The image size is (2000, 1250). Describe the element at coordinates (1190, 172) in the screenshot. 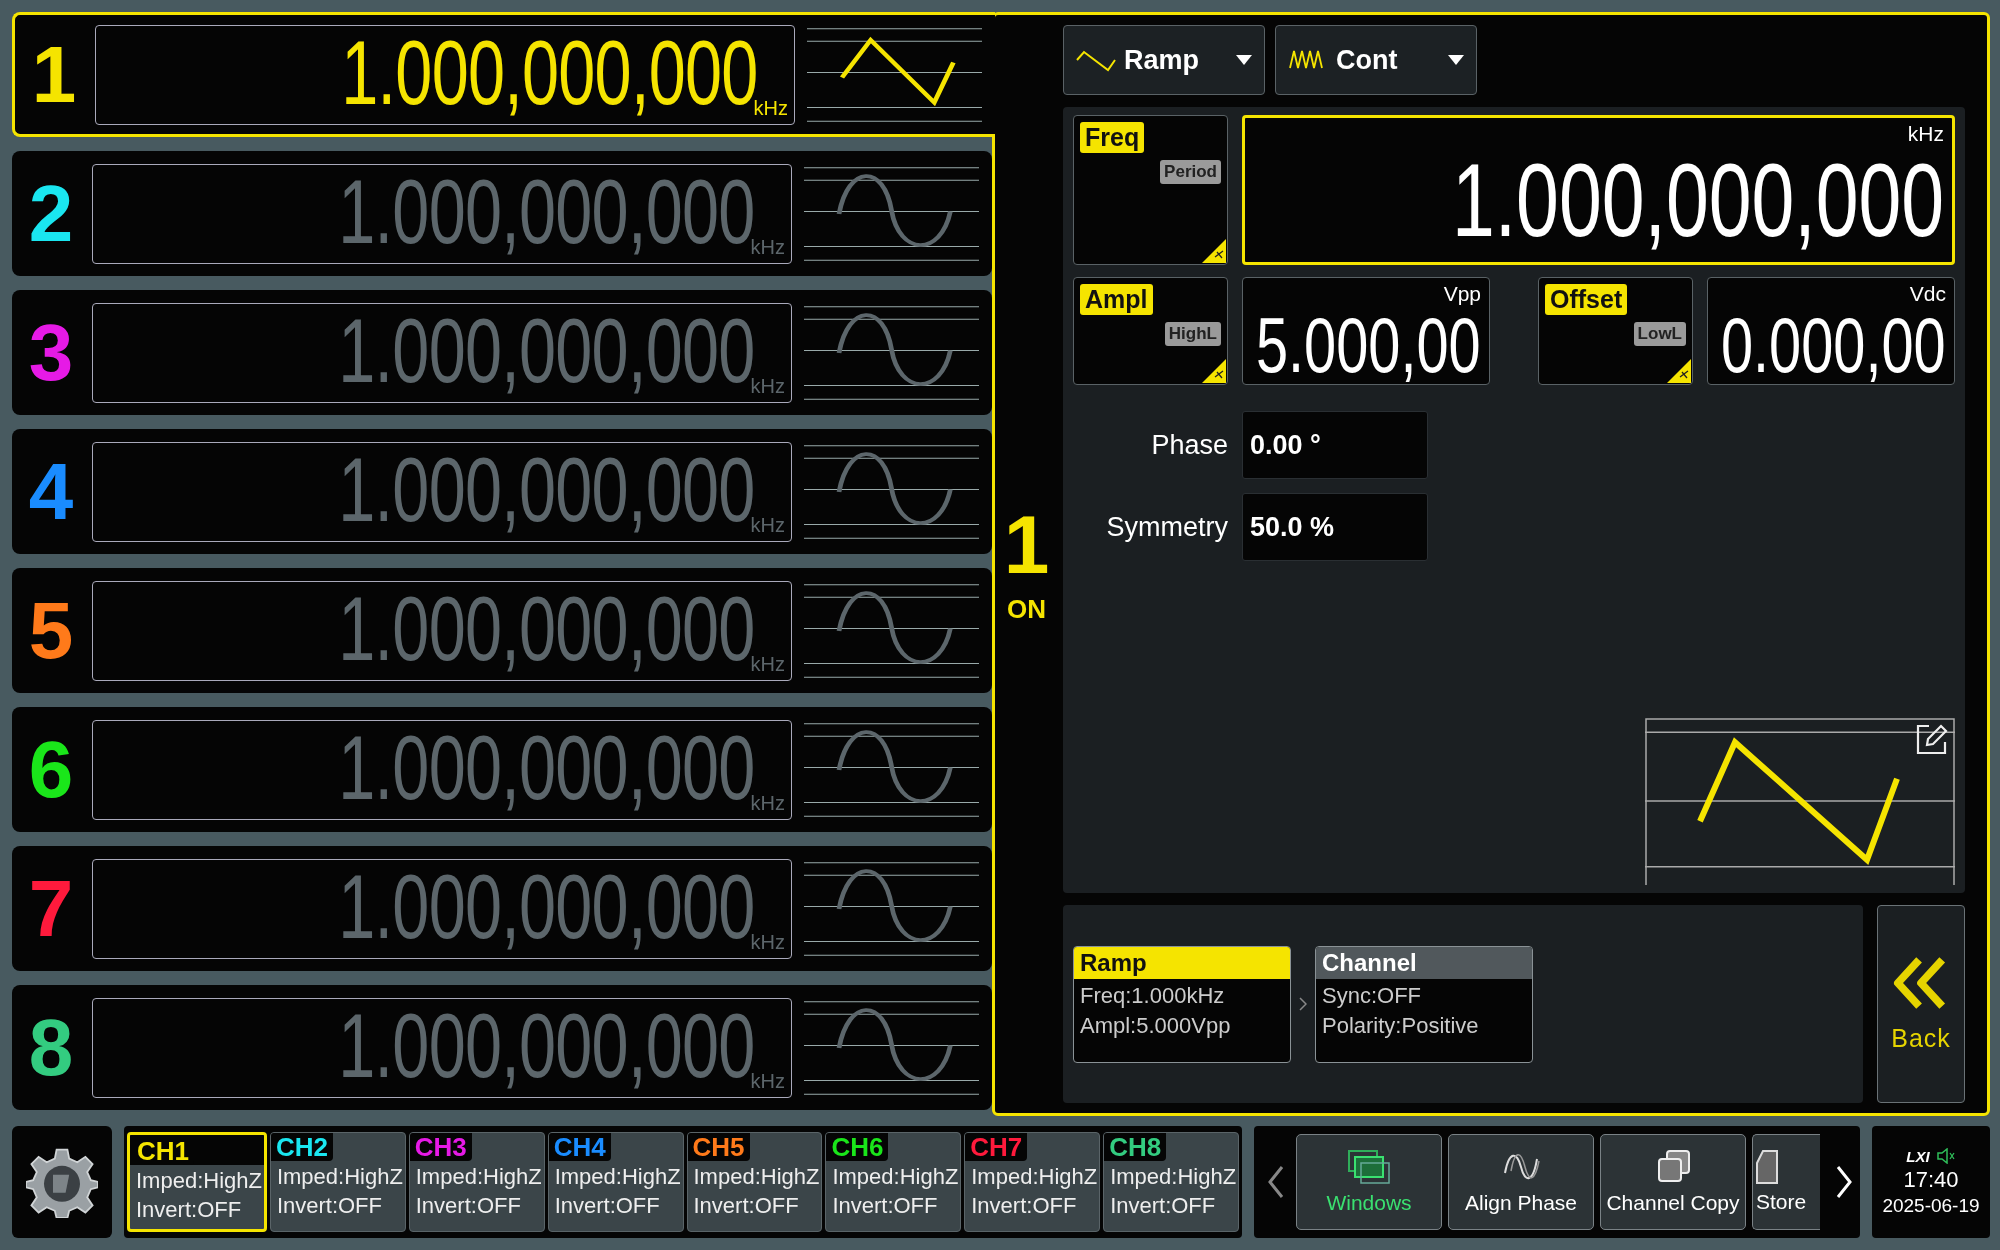

I see `alternate-tag: Period` at that location.